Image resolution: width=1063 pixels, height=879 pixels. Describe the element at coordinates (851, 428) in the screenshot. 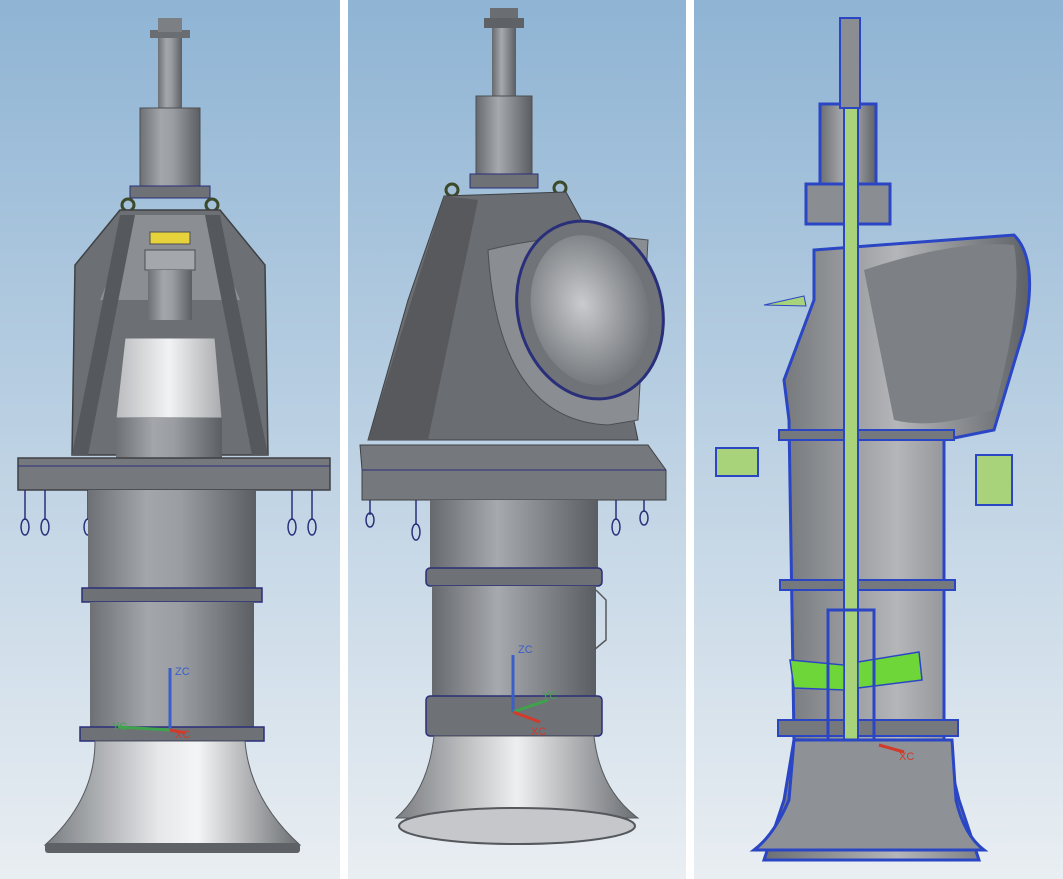

I see `pump-shaft` at that location.